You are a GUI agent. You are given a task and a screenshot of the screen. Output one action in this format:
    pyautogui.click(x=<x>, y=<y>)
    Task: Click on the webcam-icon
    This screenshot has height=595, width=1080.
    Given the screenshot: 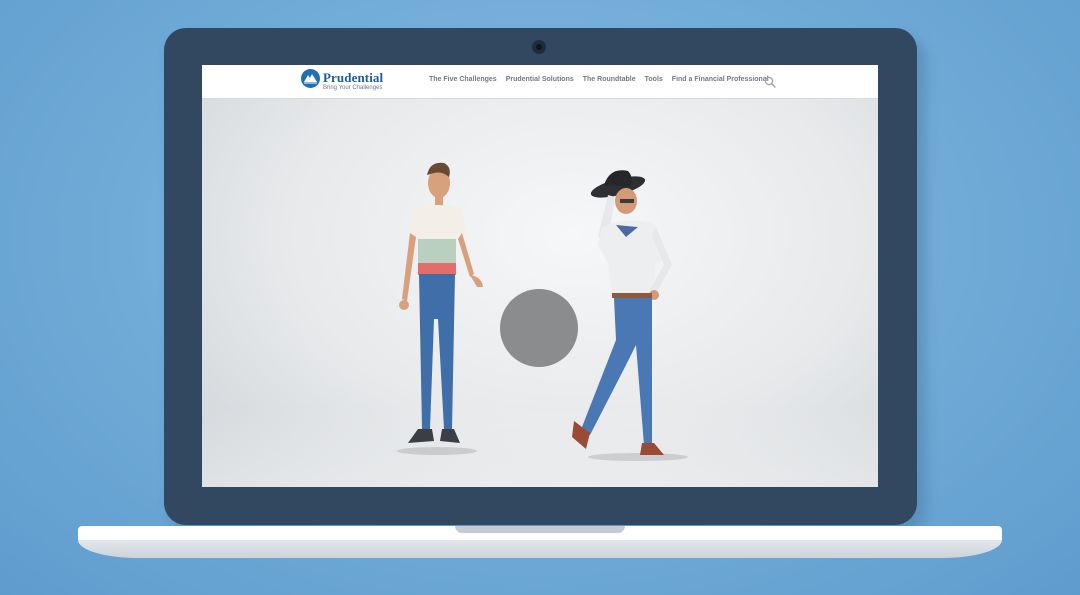 What is the action you would take?
    pyautogui.click(x=539, y=47)
    